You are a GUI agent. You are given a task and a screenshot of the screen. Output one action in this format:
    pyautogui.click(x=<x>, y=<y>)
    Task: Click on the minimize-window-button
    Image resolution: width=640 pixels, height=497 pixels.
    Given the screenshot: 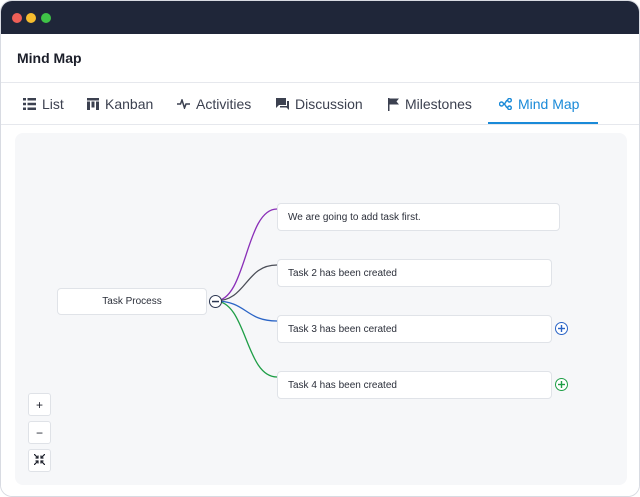 What is the action you would take?
    pyautogui.click(x=31, y=18)
    